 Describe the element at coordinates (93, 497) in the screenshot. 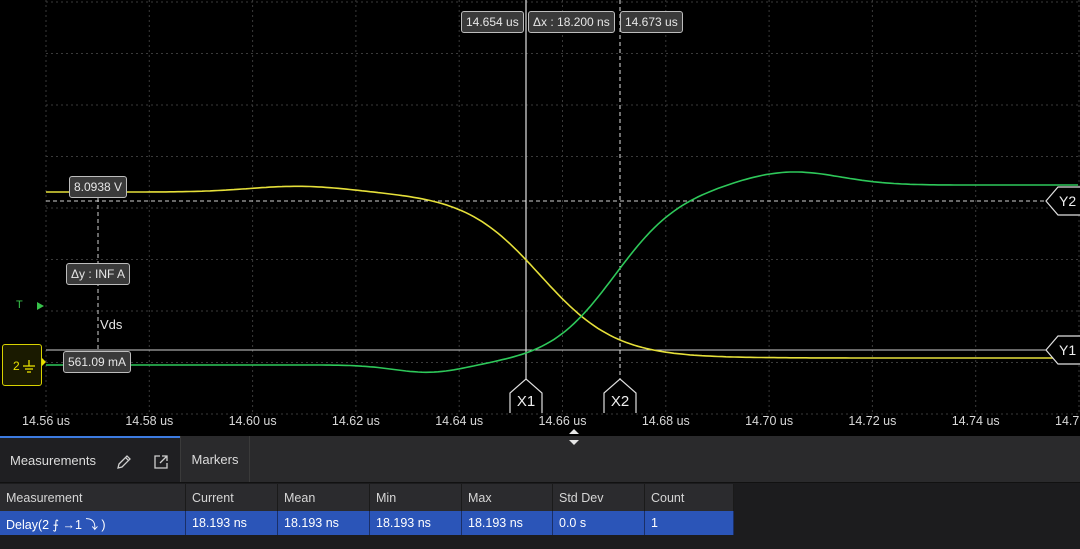

I see `col-measurement: Measurement` at that location.